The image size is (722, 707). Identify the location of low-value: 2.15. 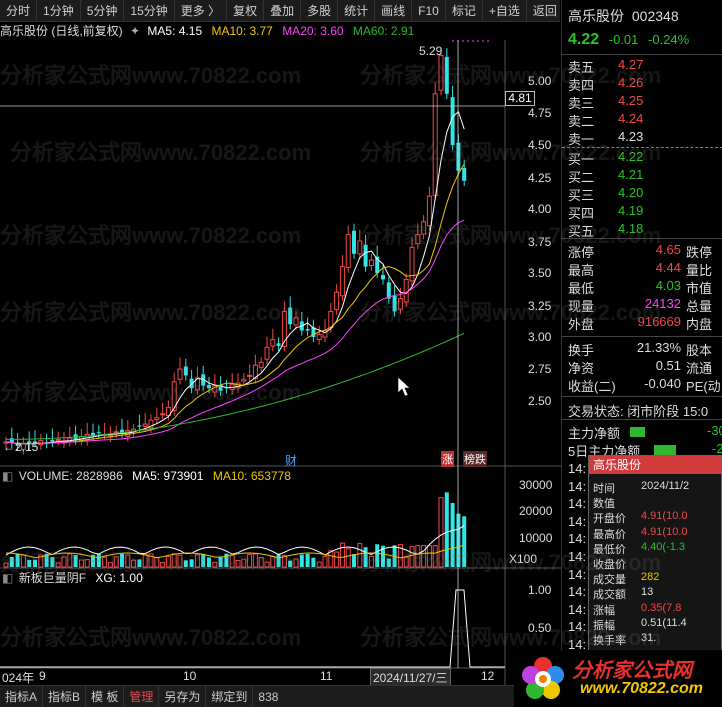
(27, 447).